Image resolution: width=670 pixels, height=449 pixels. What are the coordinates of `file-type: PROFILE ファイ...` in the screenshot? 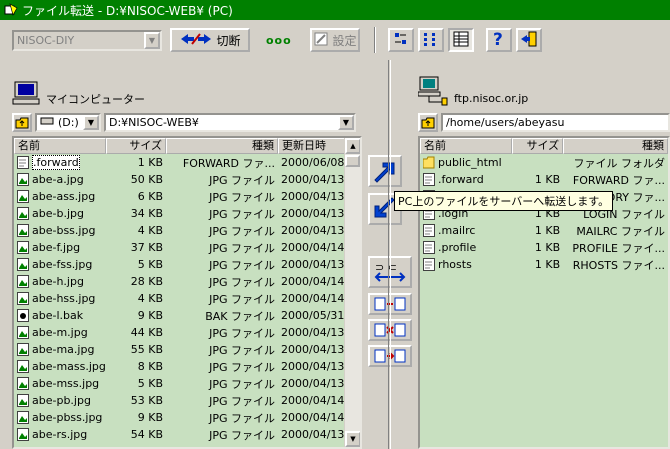 It's located at (618, 248).